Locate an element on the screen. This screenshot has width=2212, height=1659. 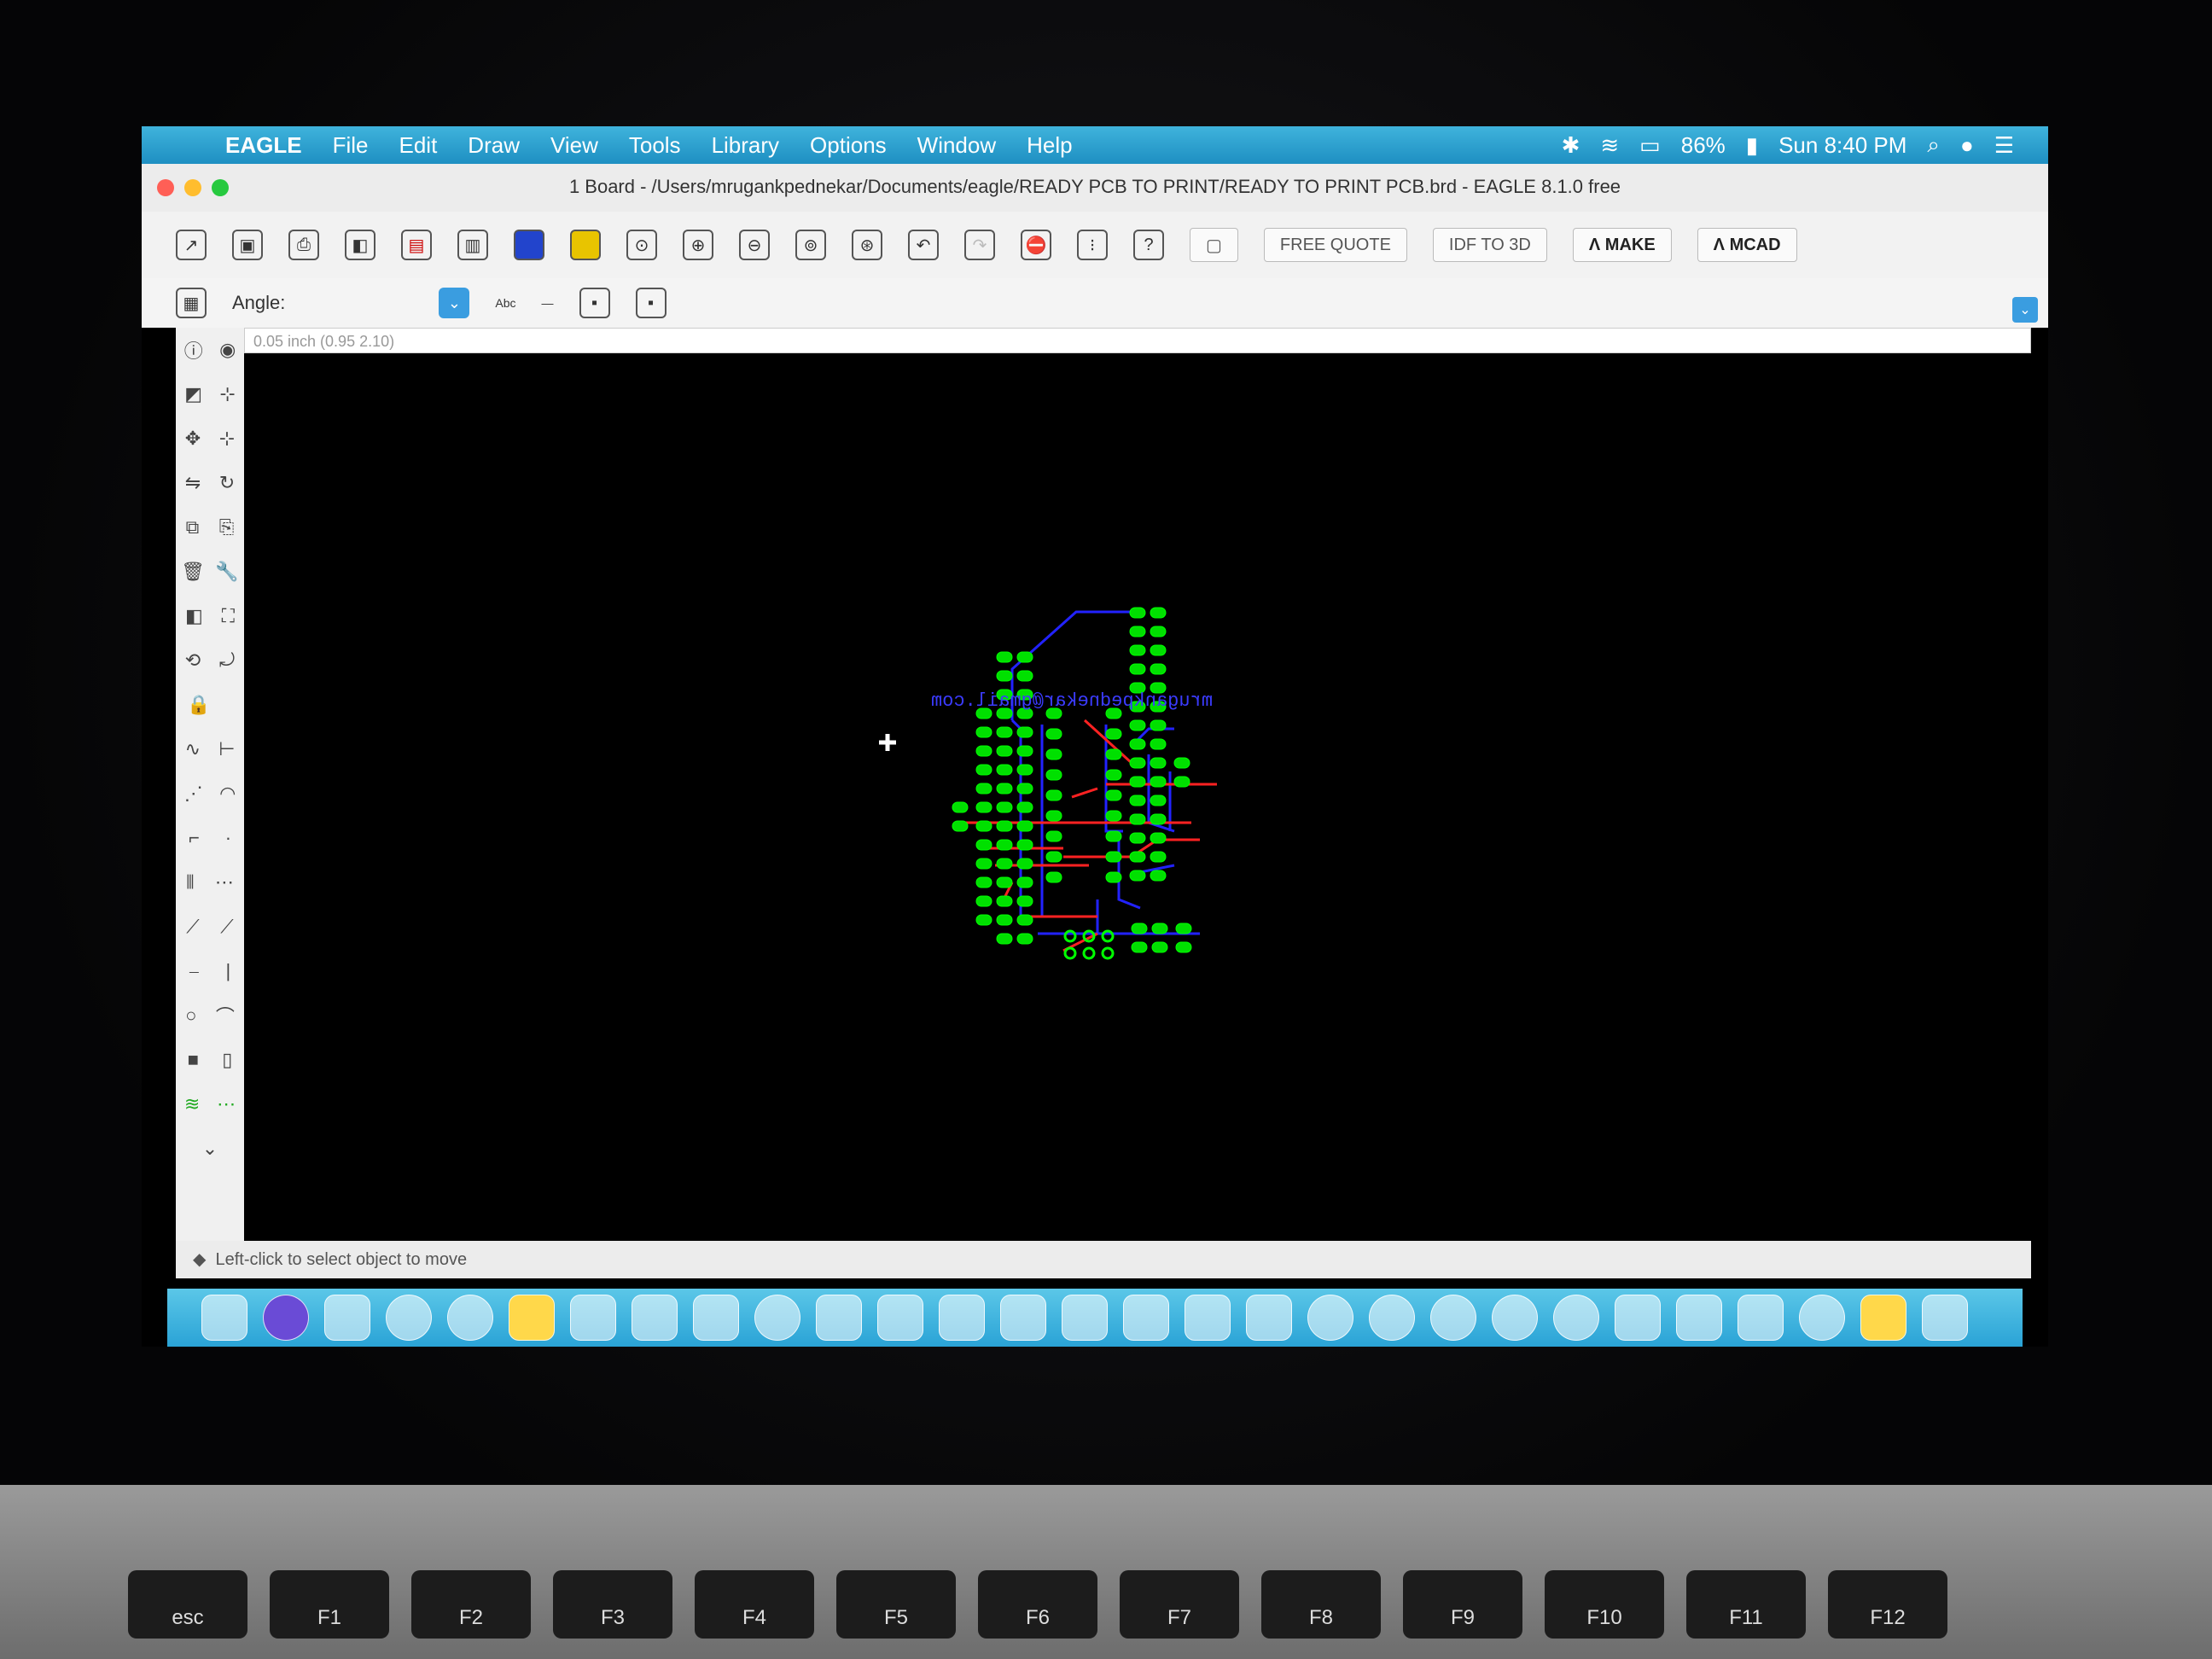
smash-icon: ⤾ is located at coordinates (227, 660).